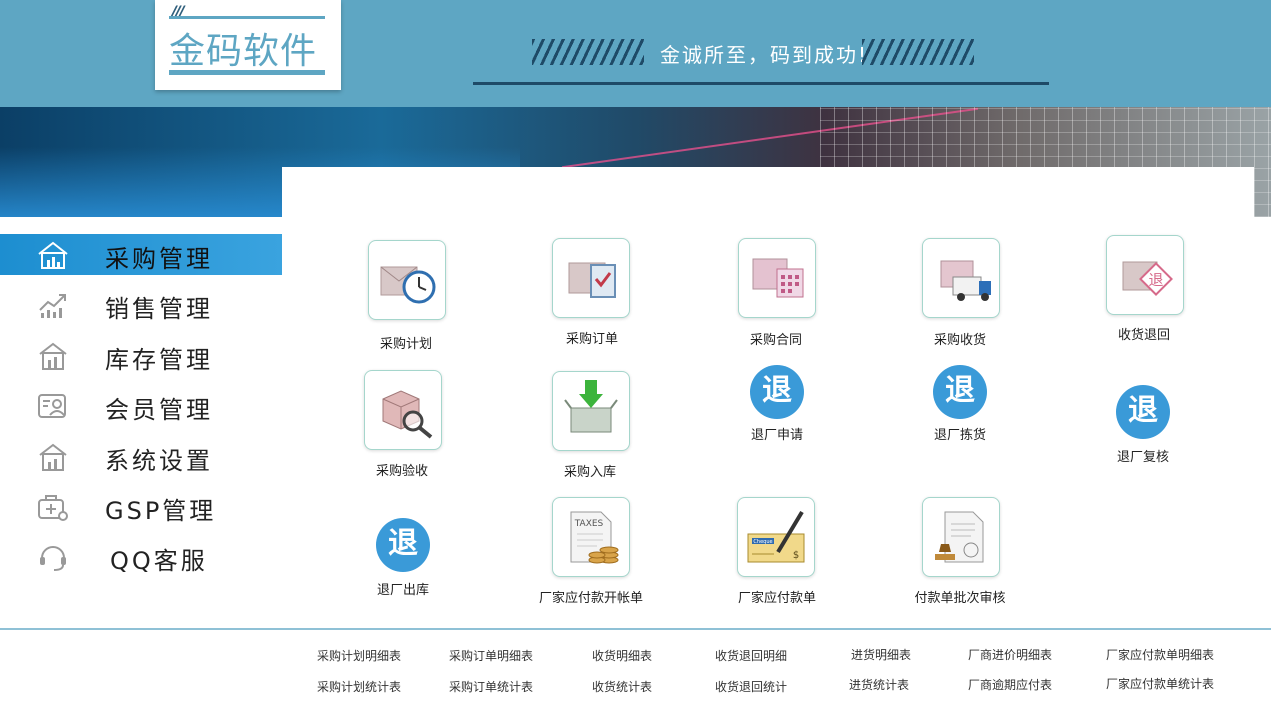 The height and width of the screenshot is (707, 1271). What do you see at coordinates (591, 278) in the screenshot?
I see `envelope-order-icon` at bounding box center [591, 278].